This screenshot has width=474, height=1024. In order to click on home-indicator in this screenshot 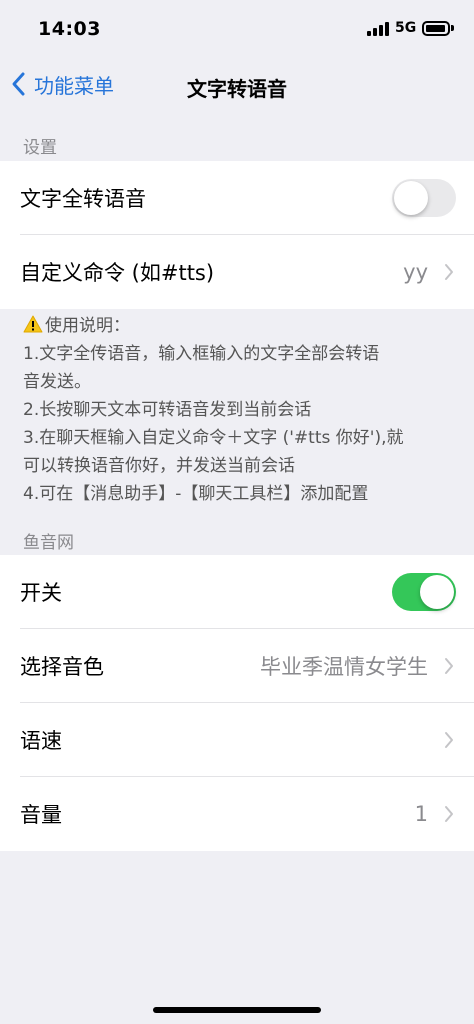, I will do `click(237, 1010)`.